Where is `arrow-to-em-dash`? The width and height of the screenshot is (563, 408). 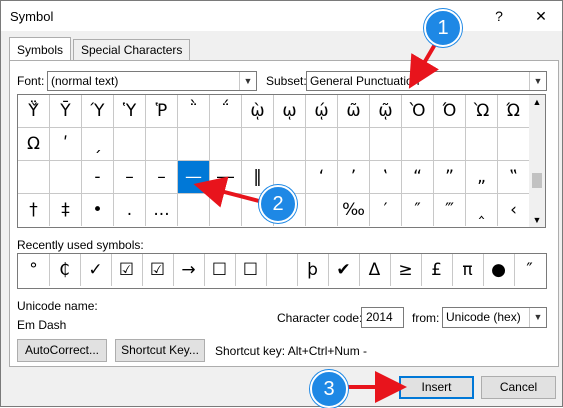 arrow-to-em-dash is located at coordinates (228, 192).